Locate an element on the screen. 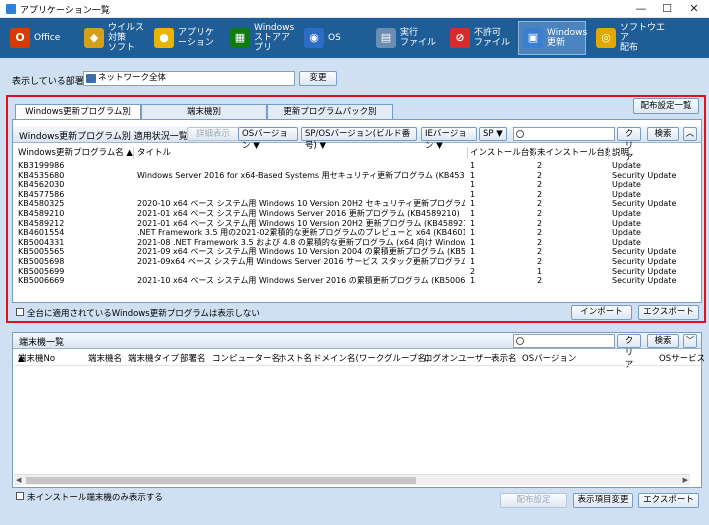 The height and width of the screenshot is (525, 709). toolbar-application-button: ● アプリケーション is located at coordinates (186, 38).